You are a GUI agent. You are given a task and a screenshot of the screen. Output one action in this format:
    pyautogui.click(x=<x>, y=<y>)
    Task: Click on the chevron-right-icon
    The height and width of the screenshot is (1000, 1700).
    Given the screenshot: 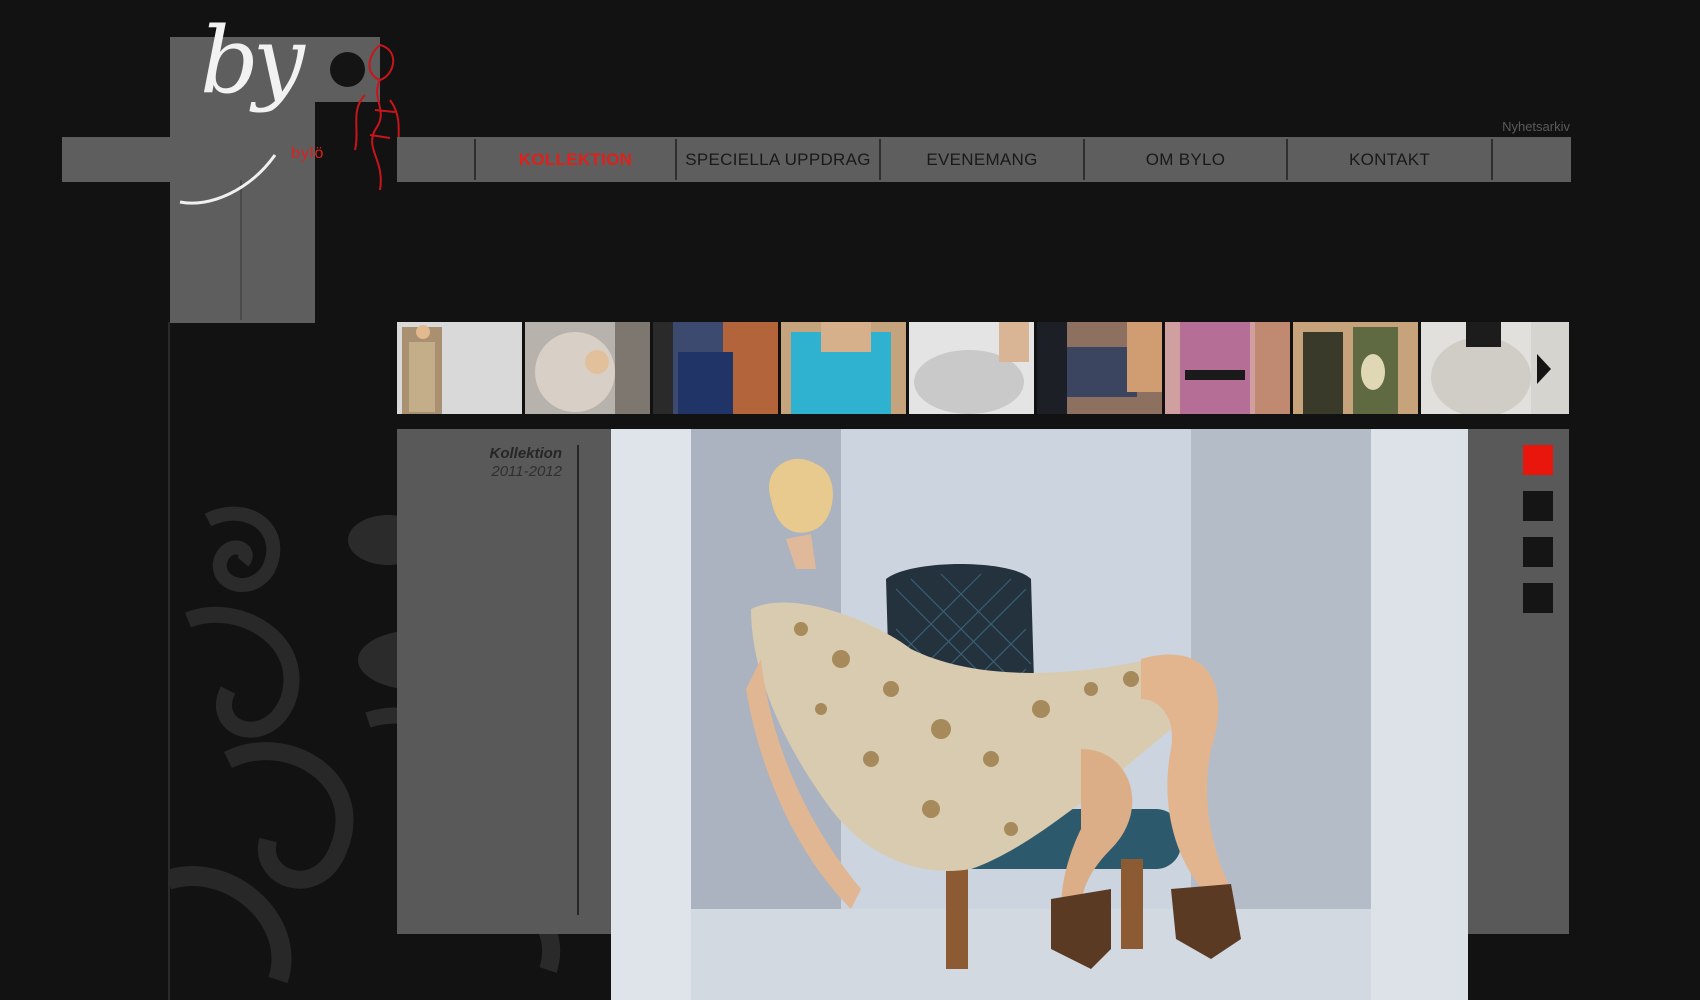 What is the action you would take?
    pyautogui.click(x=1544, y=369)
    